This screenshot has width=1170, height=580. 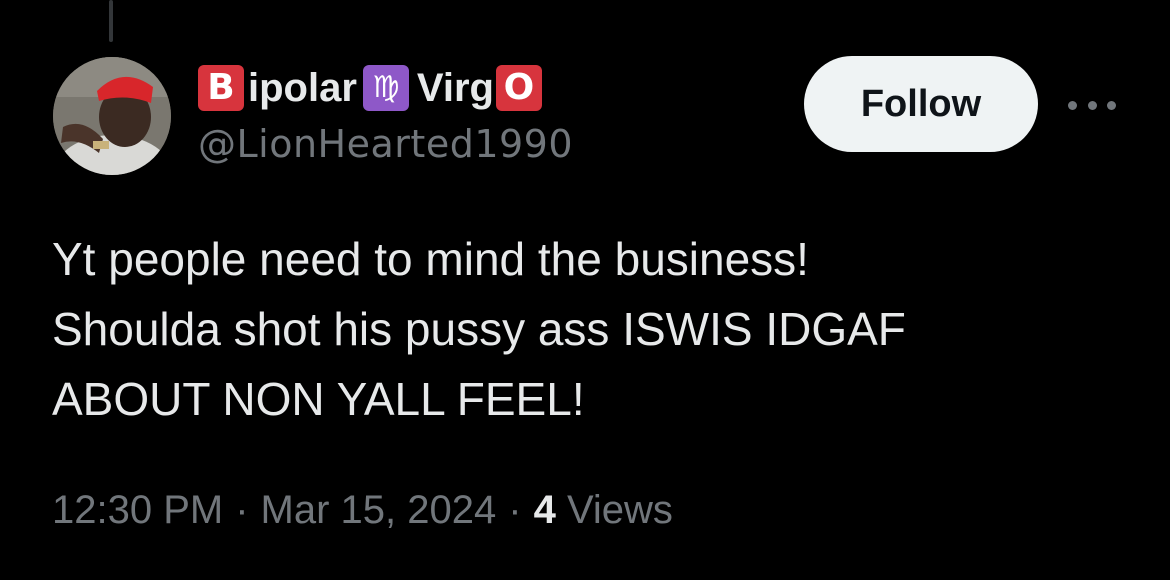 I want to click on views-label: Views, so click(x=620, y=510).